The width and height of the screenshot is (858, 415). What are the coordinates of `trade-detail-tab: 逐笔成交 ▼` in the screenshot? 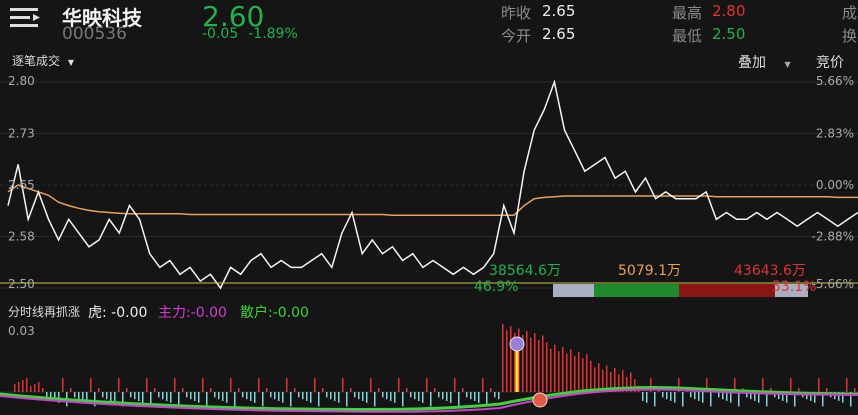 It's located at (43, 60).